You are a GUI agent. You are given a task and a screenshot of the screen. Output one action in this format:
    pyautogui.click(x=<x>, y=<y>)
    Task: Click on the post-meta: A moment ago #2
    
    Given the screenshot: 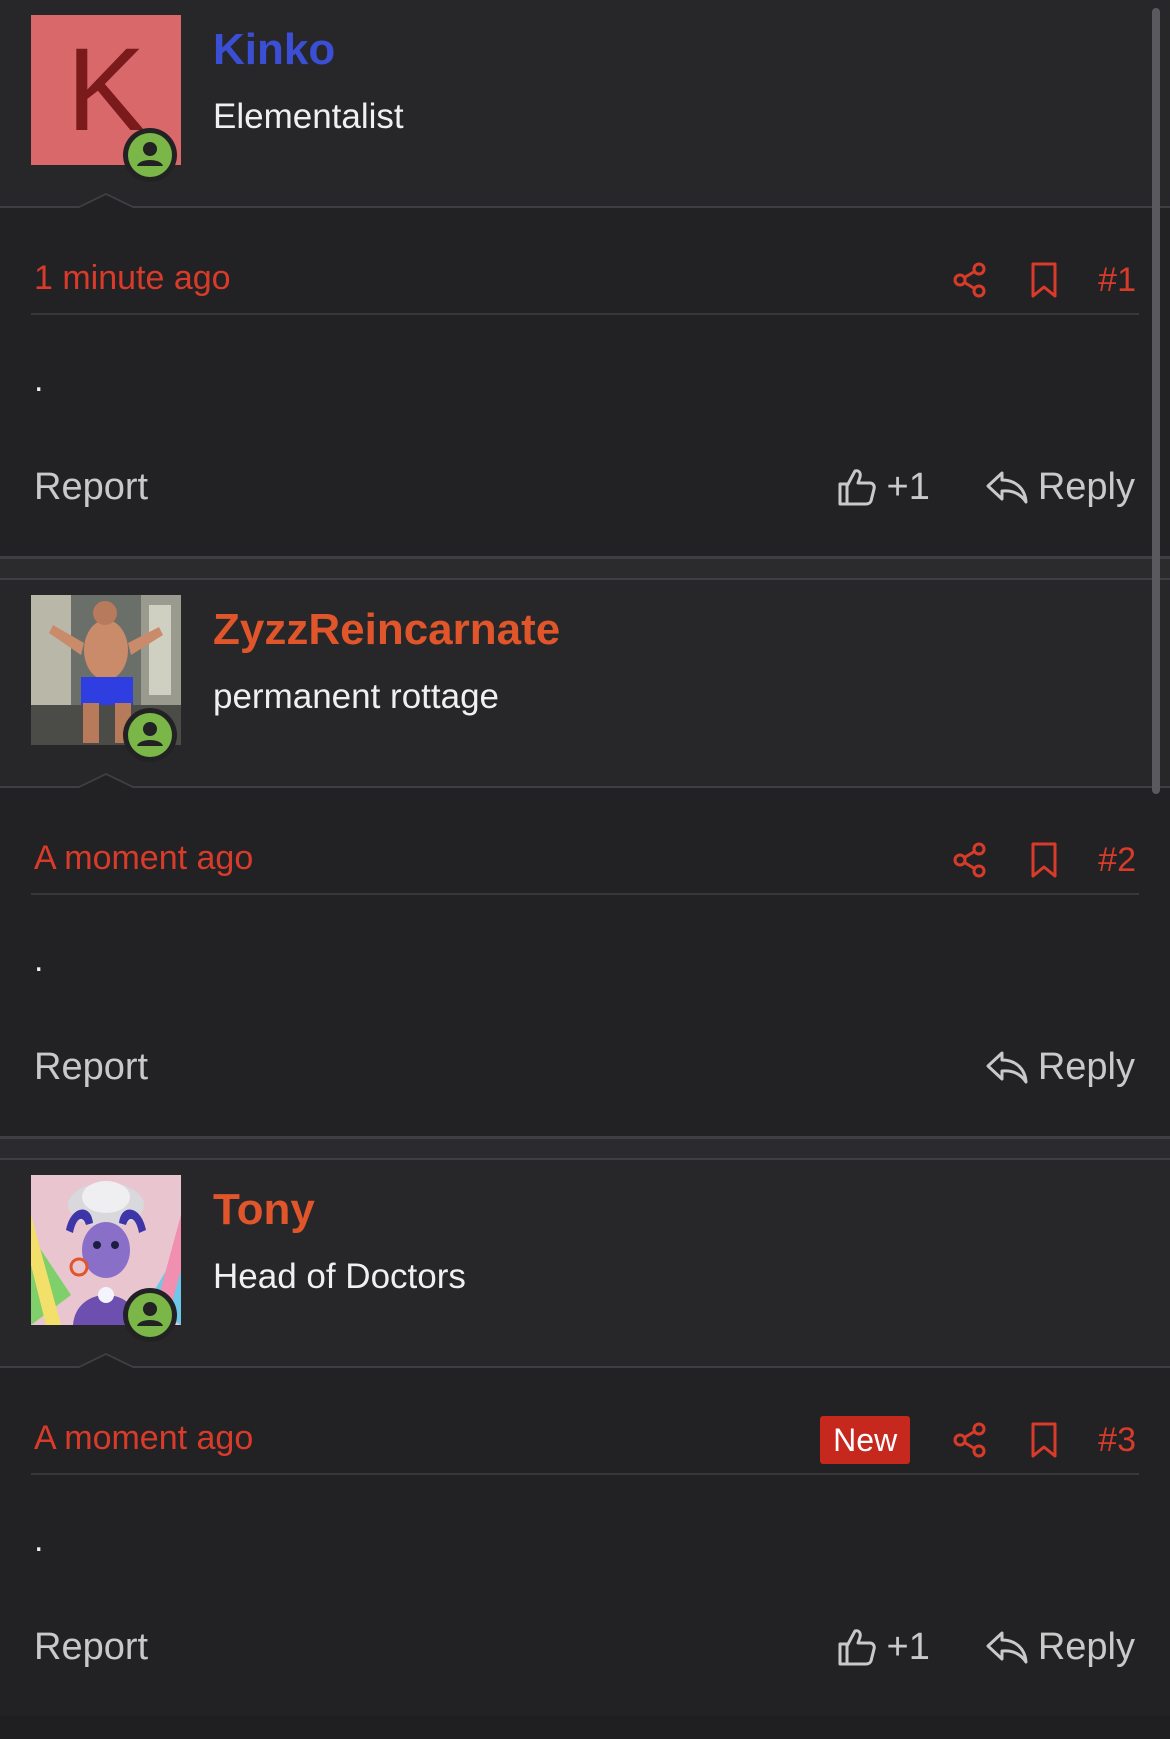 What is the action you would take?
    pyautogui.click(x=585, y=860)
    